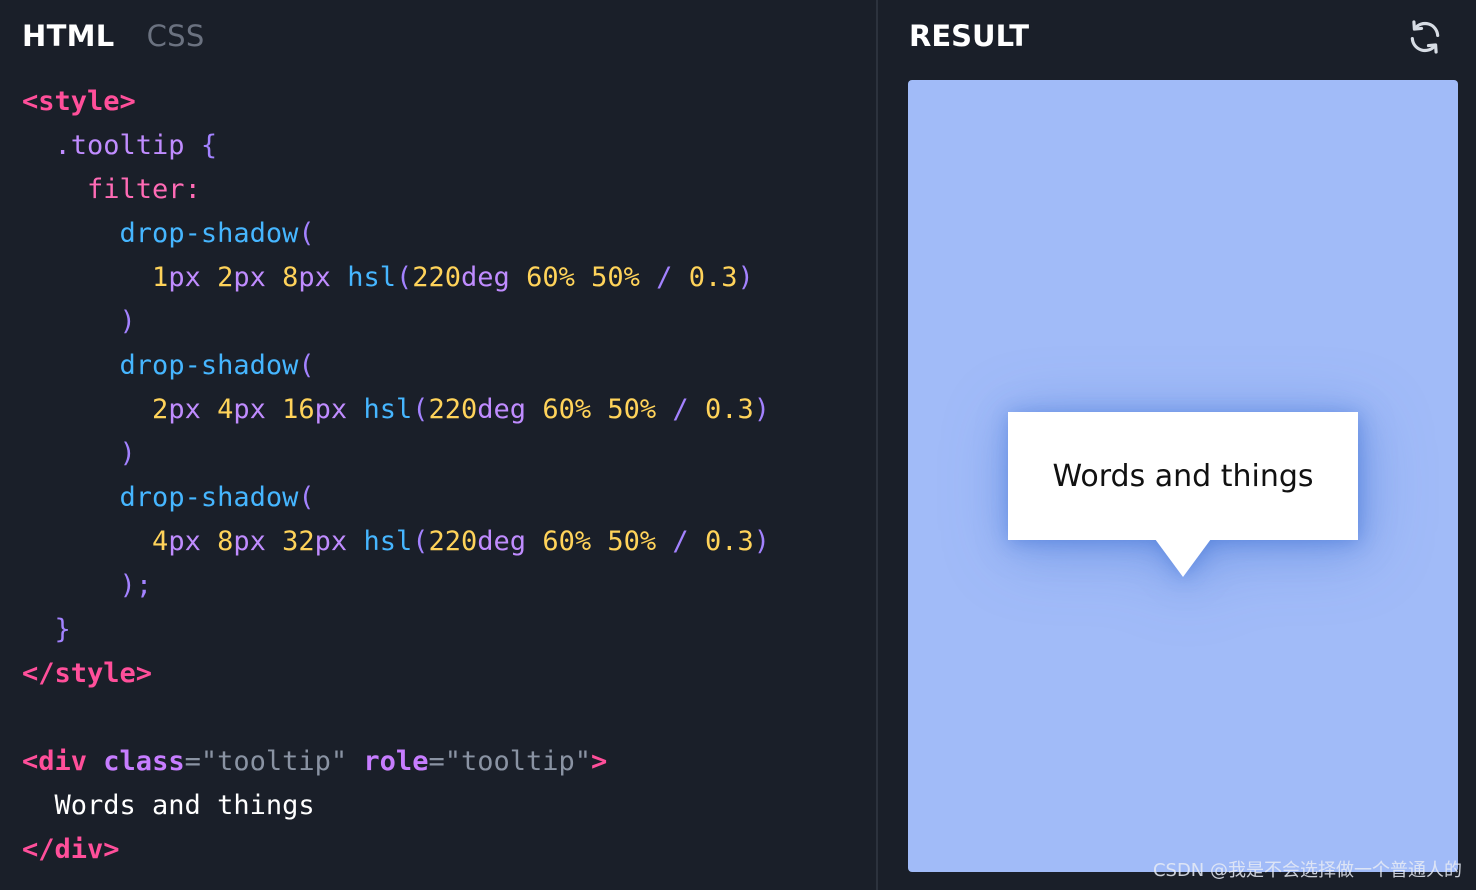  Describe the element at coordinates (68, 36) in the screenshot. I see `tab-html: HTML` at that location.